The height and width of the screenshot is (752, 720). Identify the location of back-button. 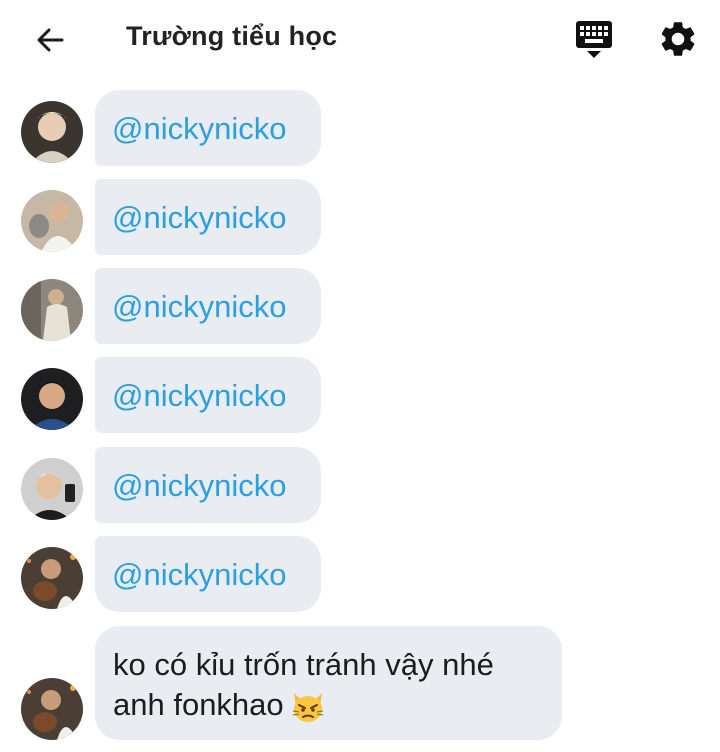
(50, 40).